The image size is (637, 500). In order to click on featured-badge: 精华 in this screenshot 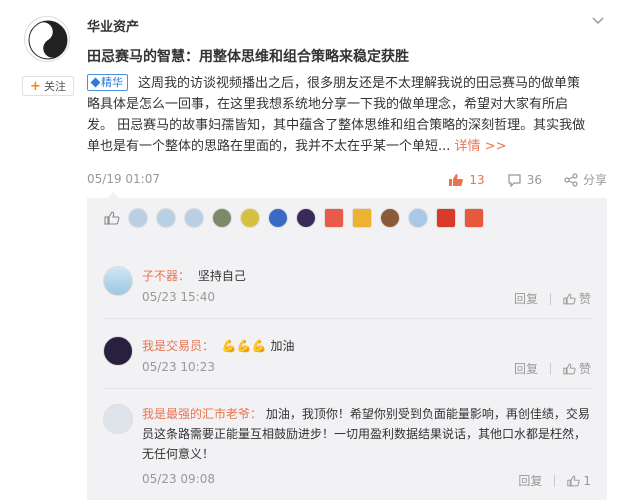, I will do `click(107, 82)`.